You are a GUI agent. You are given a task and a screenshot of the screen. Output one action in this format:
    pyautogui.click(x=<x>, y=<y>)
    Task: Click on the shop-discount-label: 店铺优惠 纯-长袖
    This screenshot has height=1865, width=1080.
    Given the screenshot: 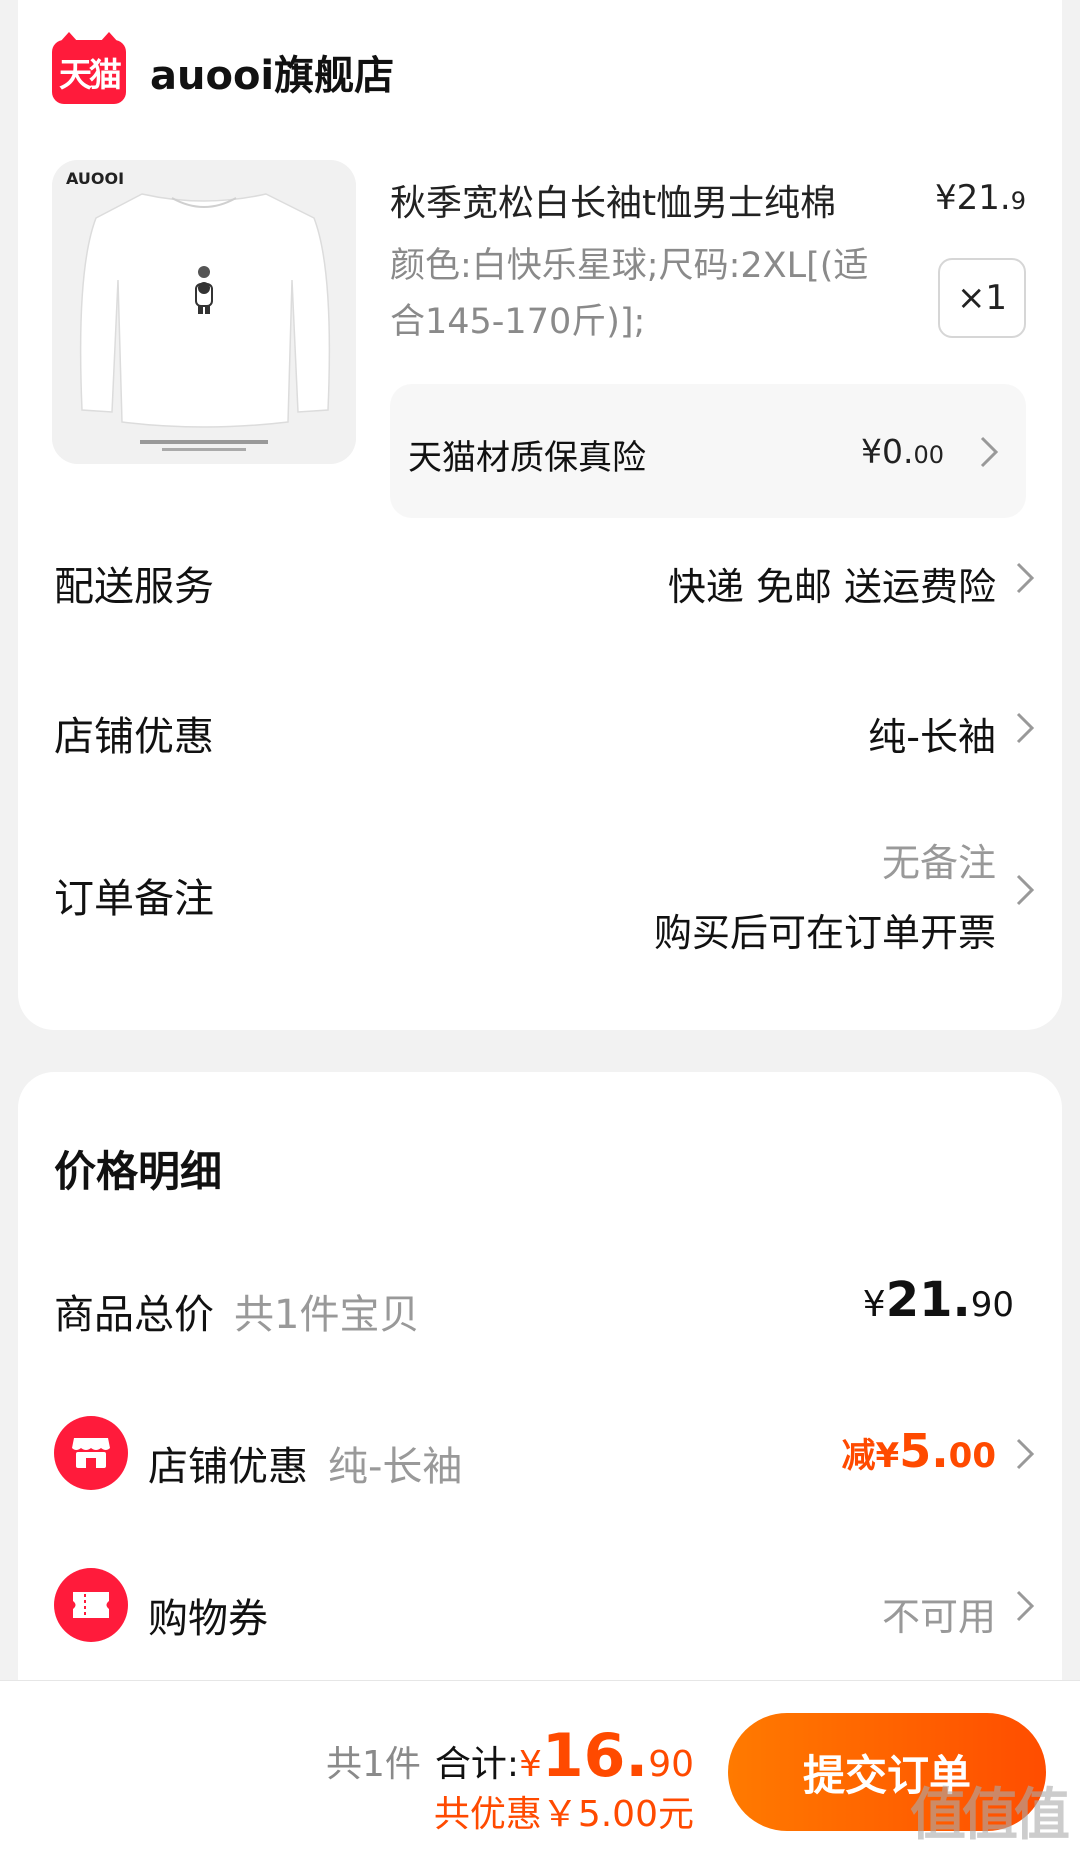 What is the action you would take?
    pyautogui.click(x=305, y=1463)
    